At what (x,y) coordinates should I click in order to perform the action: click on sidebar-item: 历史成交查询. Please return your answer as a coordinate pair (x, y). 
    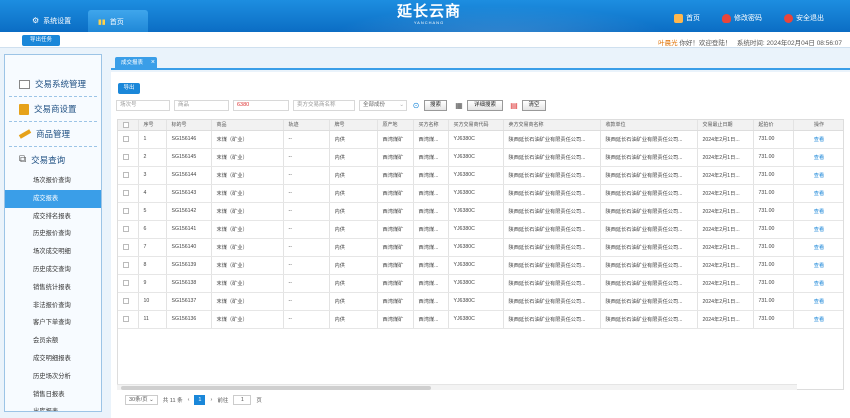
    Looking at the image, I should click on (53, 270).